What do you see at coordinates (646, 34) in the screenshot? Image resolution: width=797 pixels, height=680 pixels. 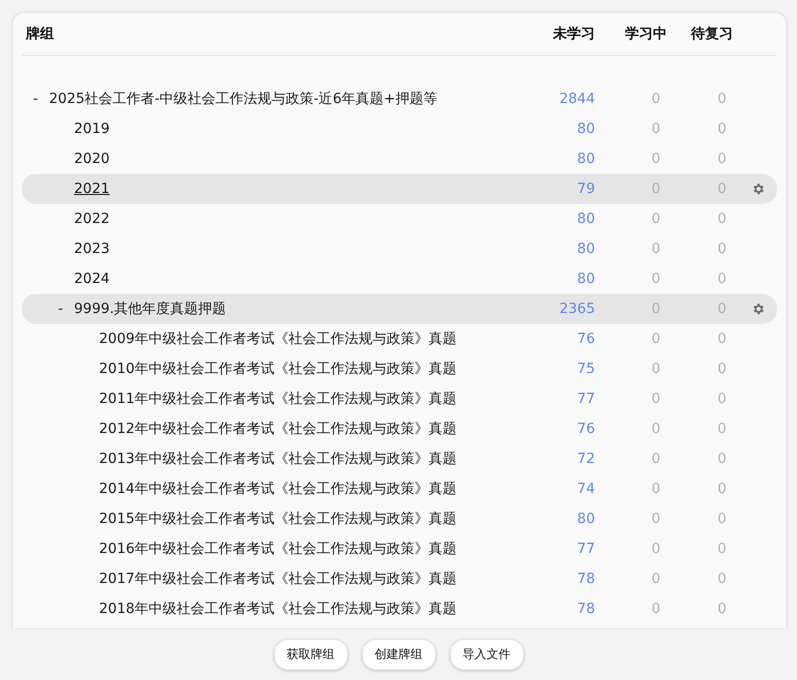 I see `column-header: 学习中` at bounding box center [646, 34].